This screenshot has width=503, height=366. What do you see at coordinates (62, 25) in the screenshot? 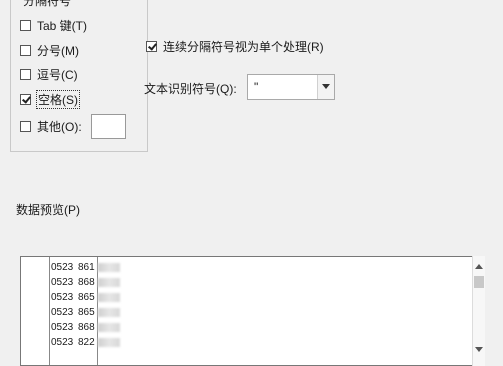
I see `tab-label: Tab 键(T)` at bounding box center [62, 25].